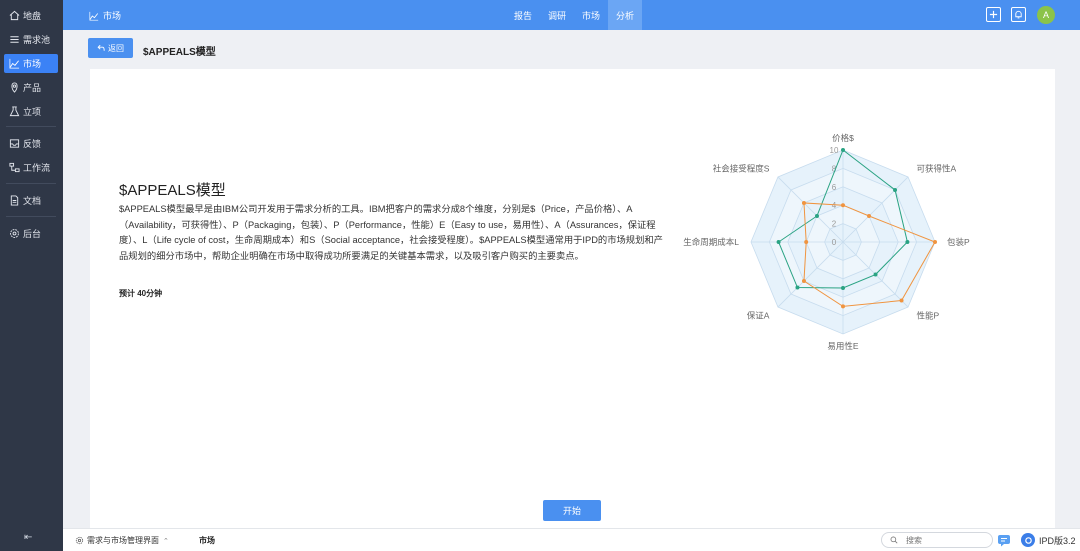 Image resolution: width=1080 pixels, height=551 pixels. I want to click on module-switcher: 需求与市场管理界面 ⌃, so click(122, 540).